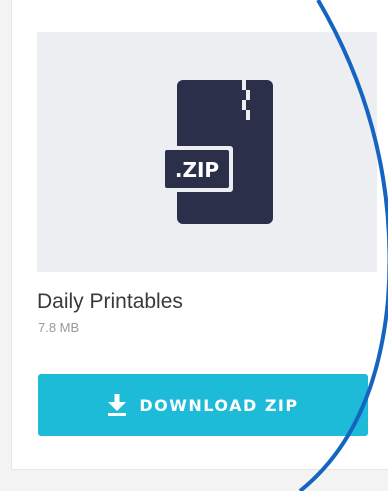  I want to click on file-size: 7.8 MB, so click(59, 327).